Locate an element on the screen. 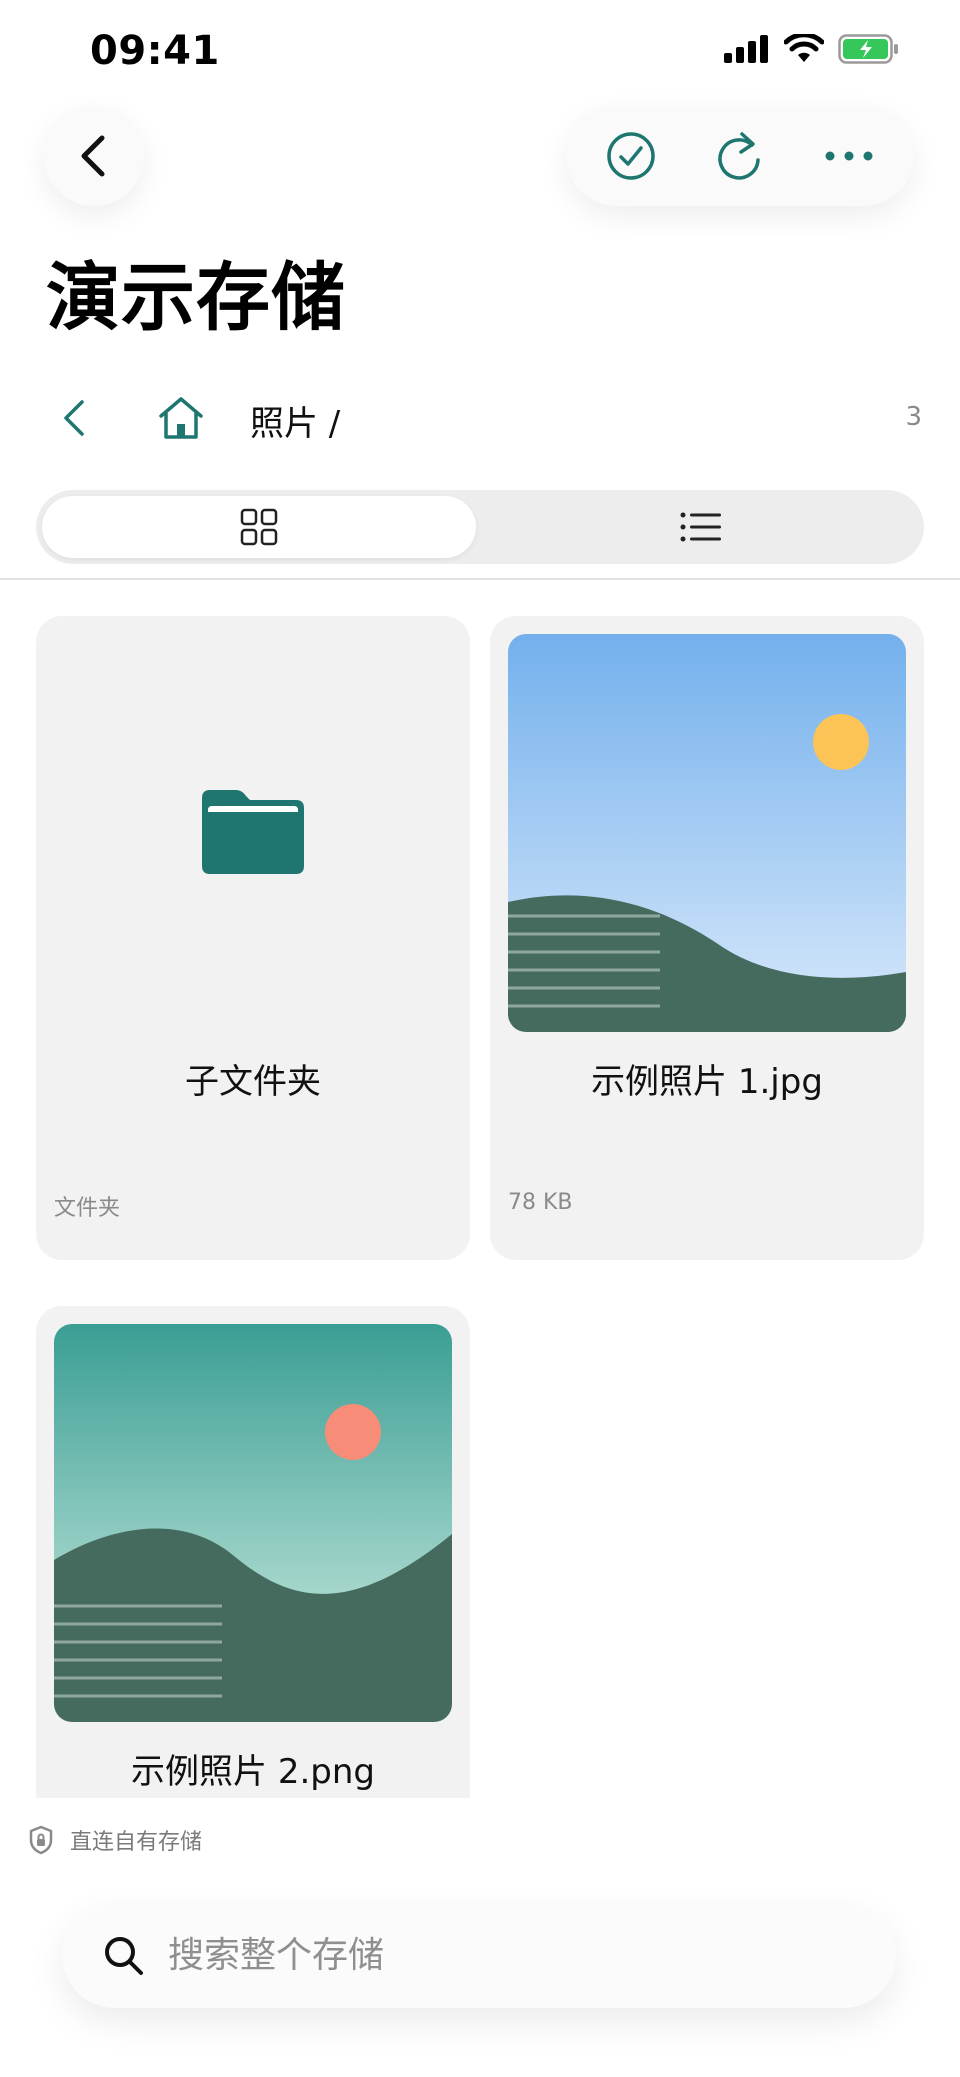  storage-note-text: 直连自有存储 is located at coordinates (136, 1842).